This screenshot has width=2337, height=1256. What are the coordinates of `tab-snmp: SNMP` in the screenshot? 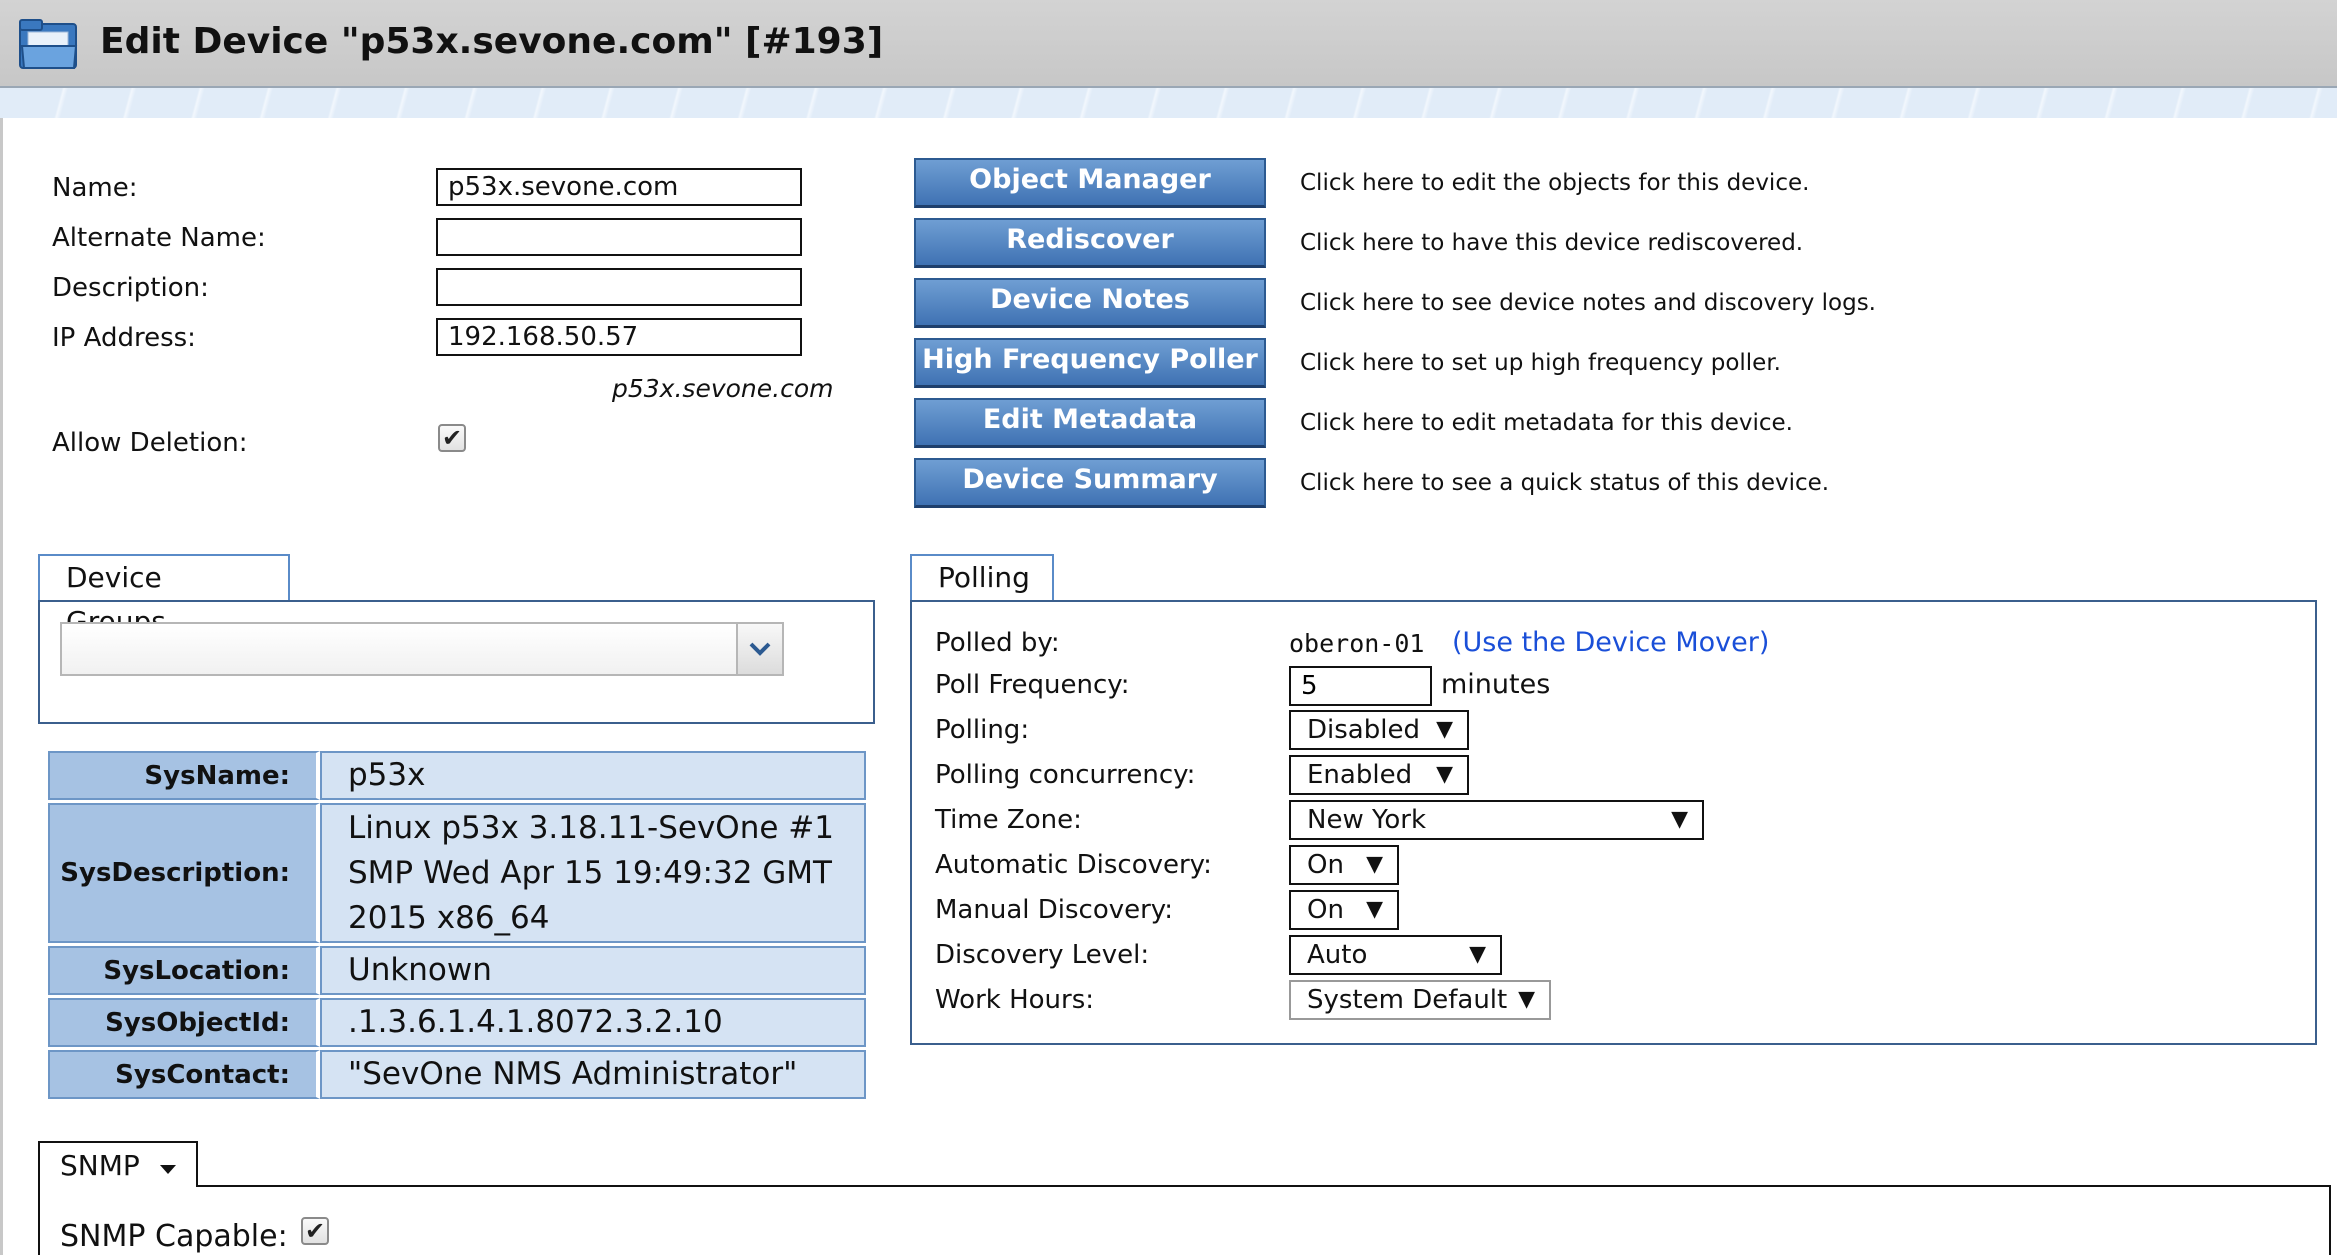 It's located at (118, 1164).